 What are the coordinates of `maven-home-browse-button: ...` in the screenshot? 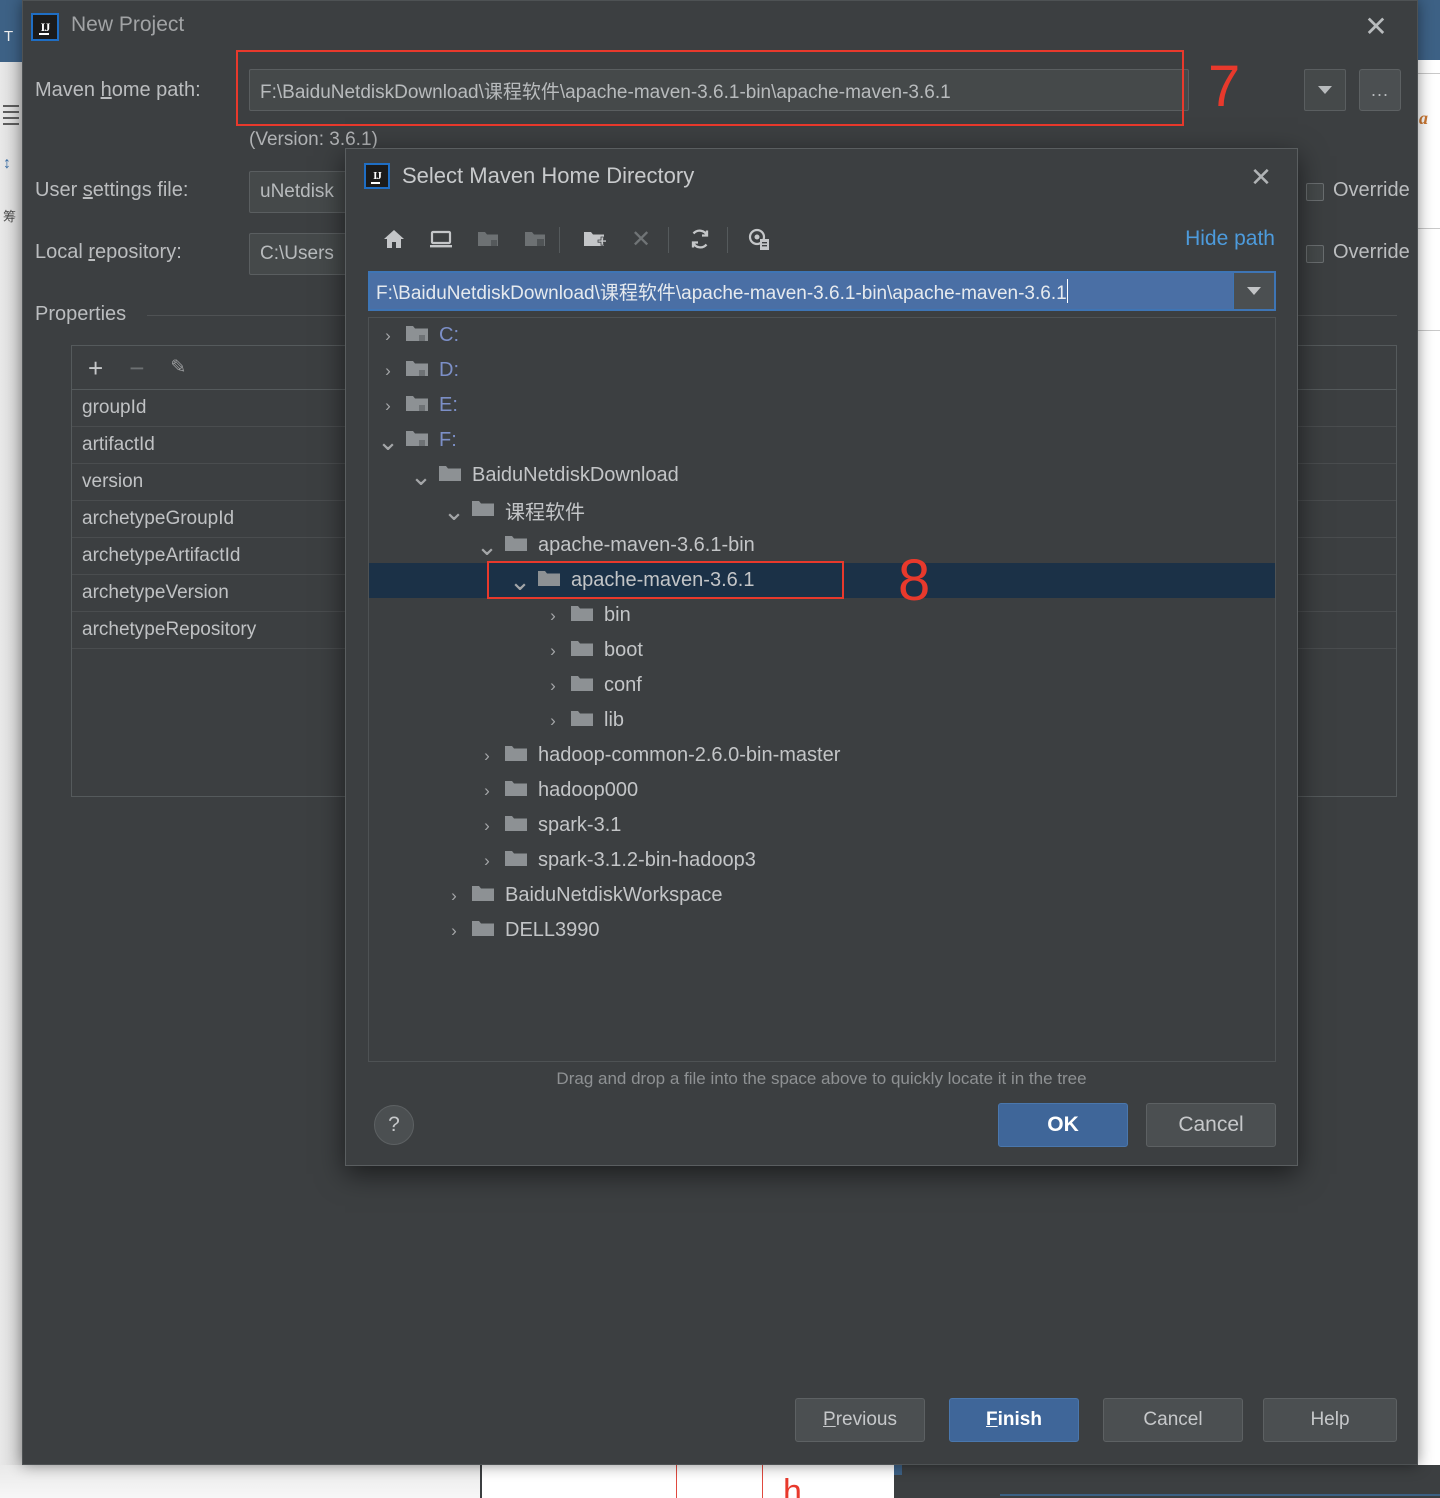 It's located at (1380, 90).